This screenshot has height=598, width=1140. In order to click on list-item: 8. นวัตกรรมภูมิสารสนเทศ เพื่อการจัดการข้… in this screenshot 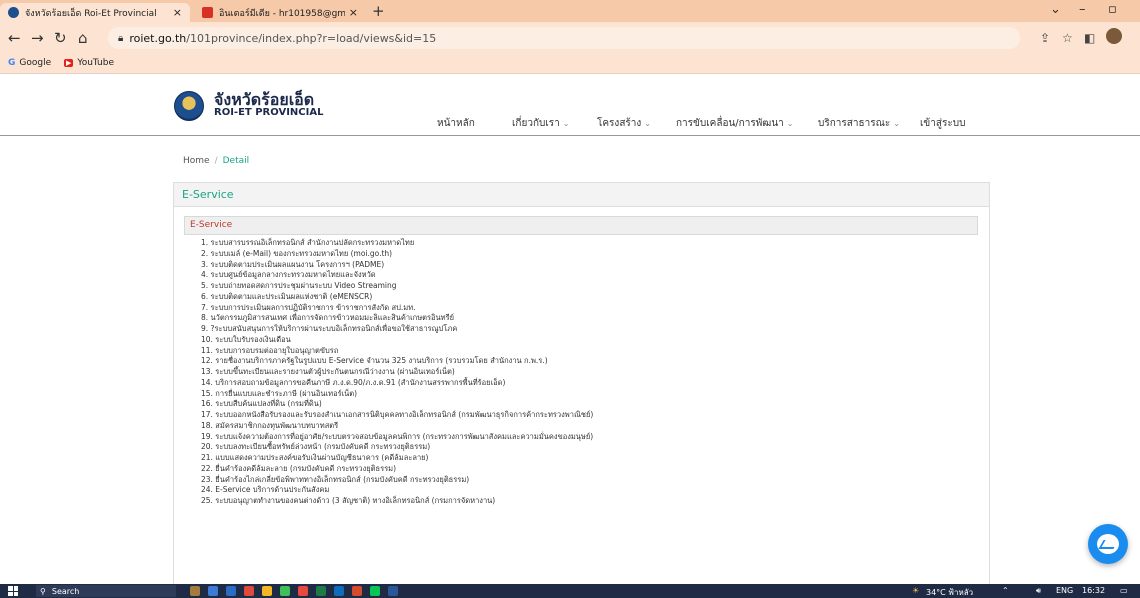, I will do `click(581, 318)`.